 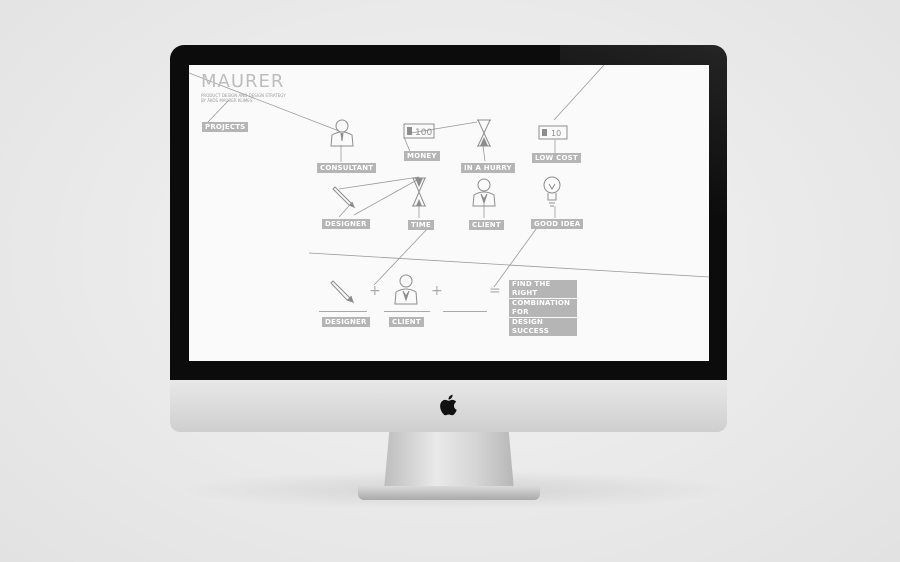 I want to click on plus-sign-1: +, so click(x=375, y=291).